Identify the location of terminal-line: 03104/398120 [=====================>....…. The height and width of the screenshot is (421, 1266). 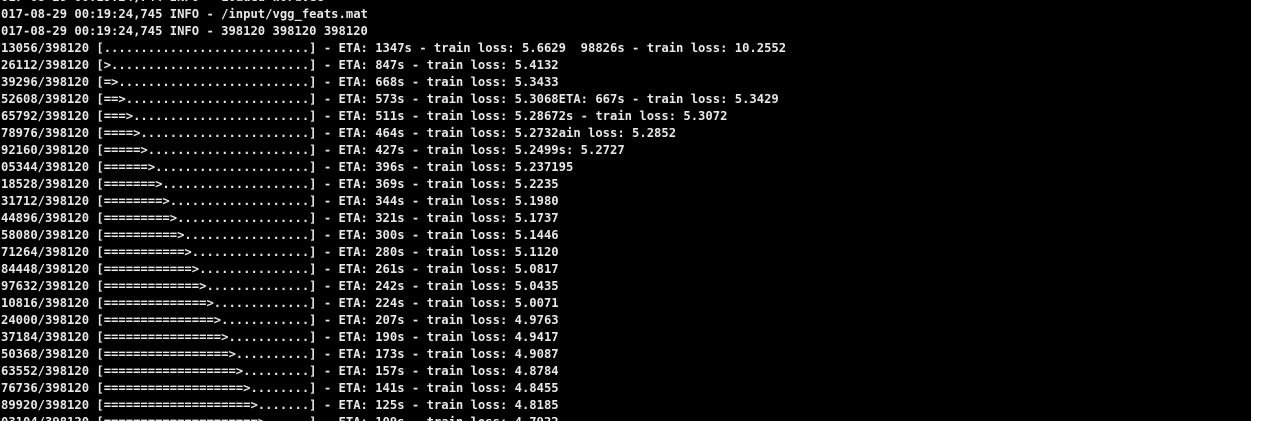
(393, 417).